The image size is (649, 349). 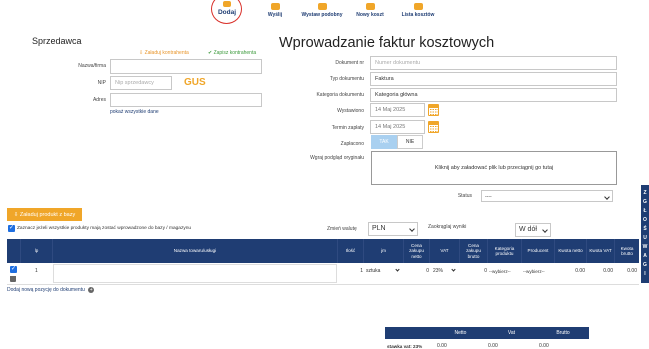 What do you see at coordinates (393, 229) in the screenshot?
I see `currency-select: PLN` at bounding box center [393, 229].